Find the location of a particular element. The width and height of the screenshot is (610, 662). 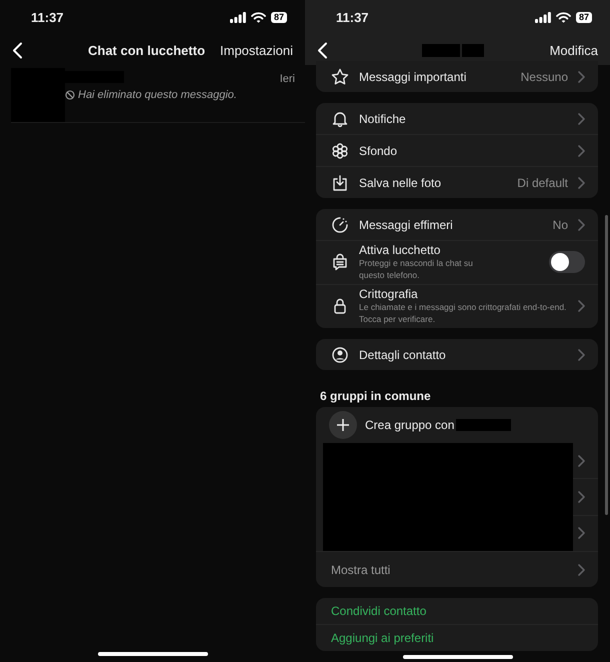

download-icon is located at coordinates (340, 183).